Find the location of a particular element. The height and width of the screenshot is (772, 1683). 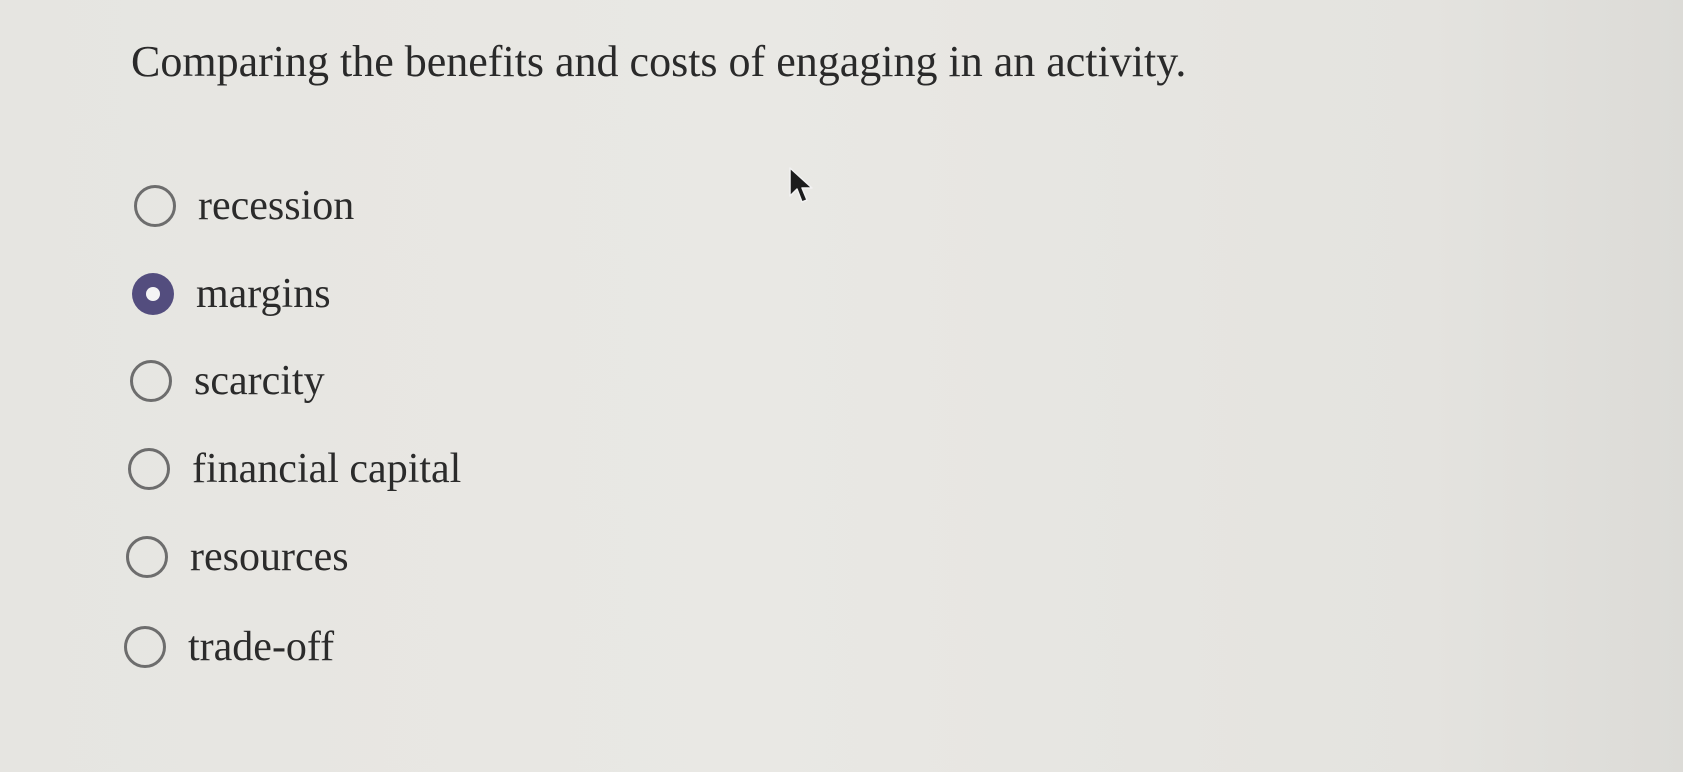

option-label: financial capital is located at coordinates (327, 469).